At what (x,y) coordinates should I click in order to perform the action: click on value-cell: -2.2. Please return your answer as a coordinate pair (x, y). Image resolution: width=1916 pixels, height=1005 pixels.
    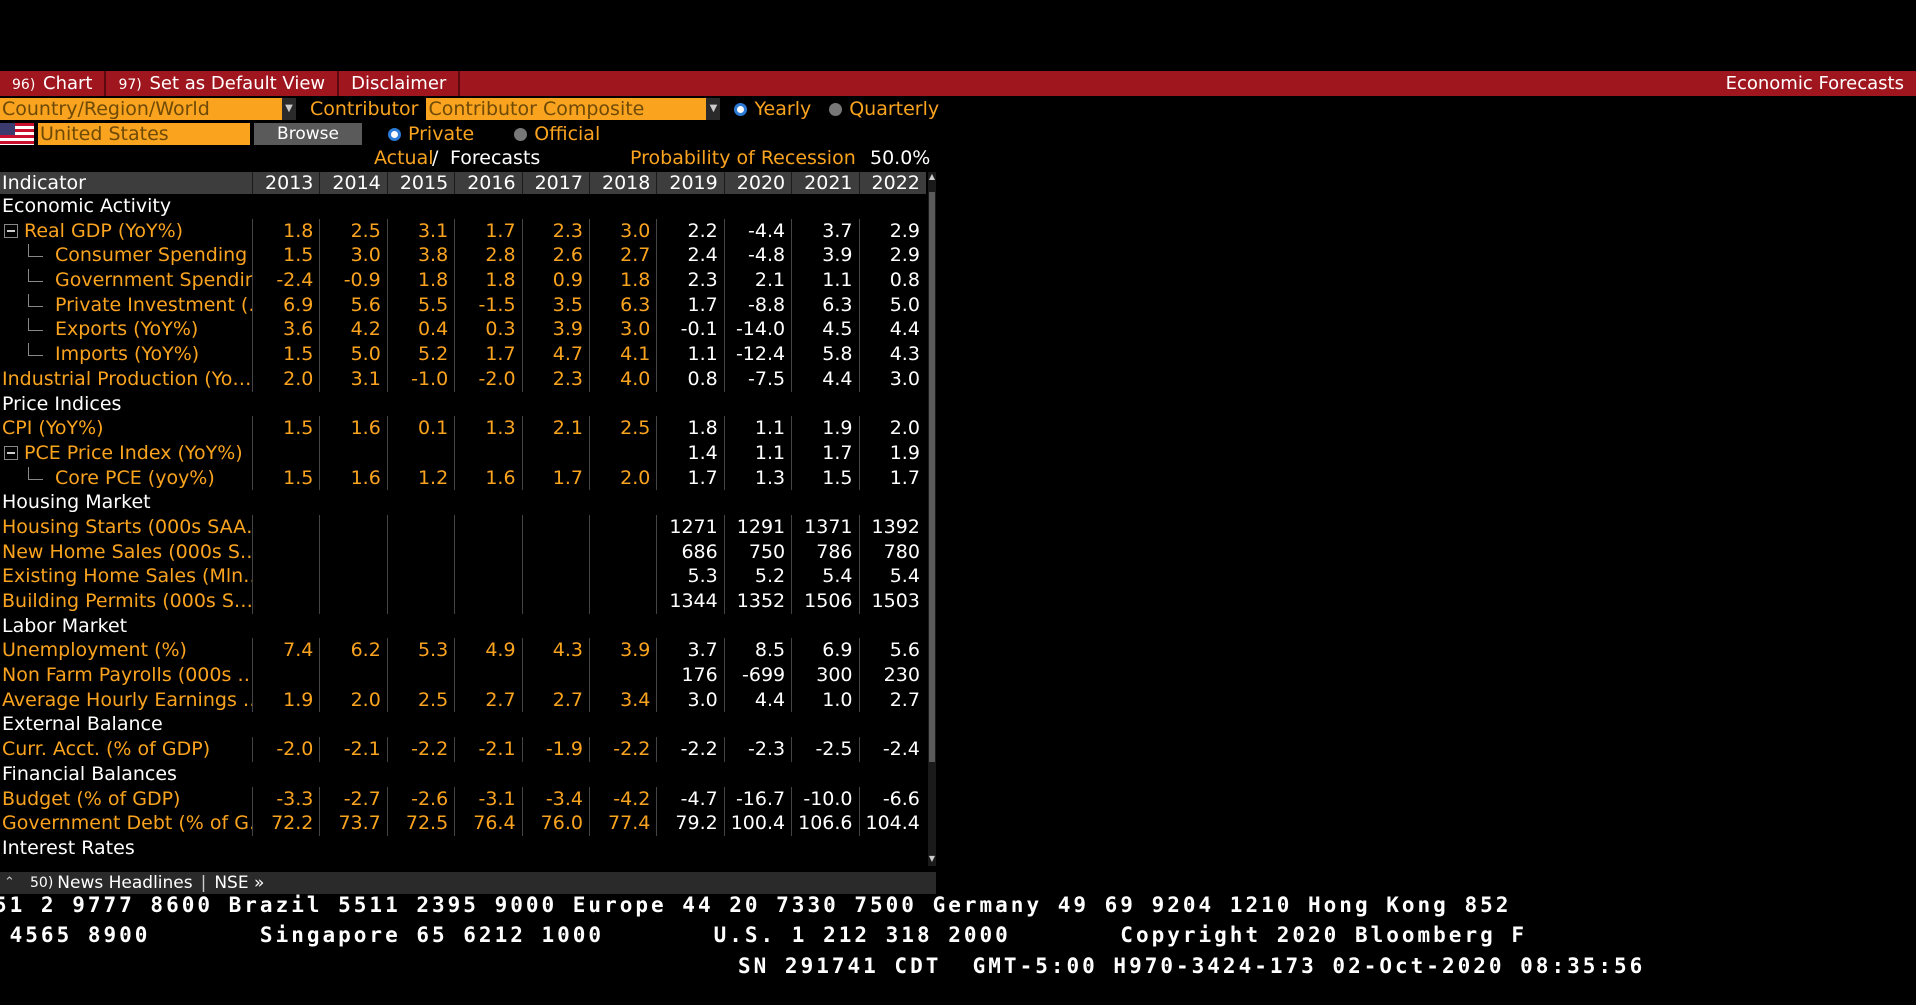
    Looking at the image, I should click on (689, 749).